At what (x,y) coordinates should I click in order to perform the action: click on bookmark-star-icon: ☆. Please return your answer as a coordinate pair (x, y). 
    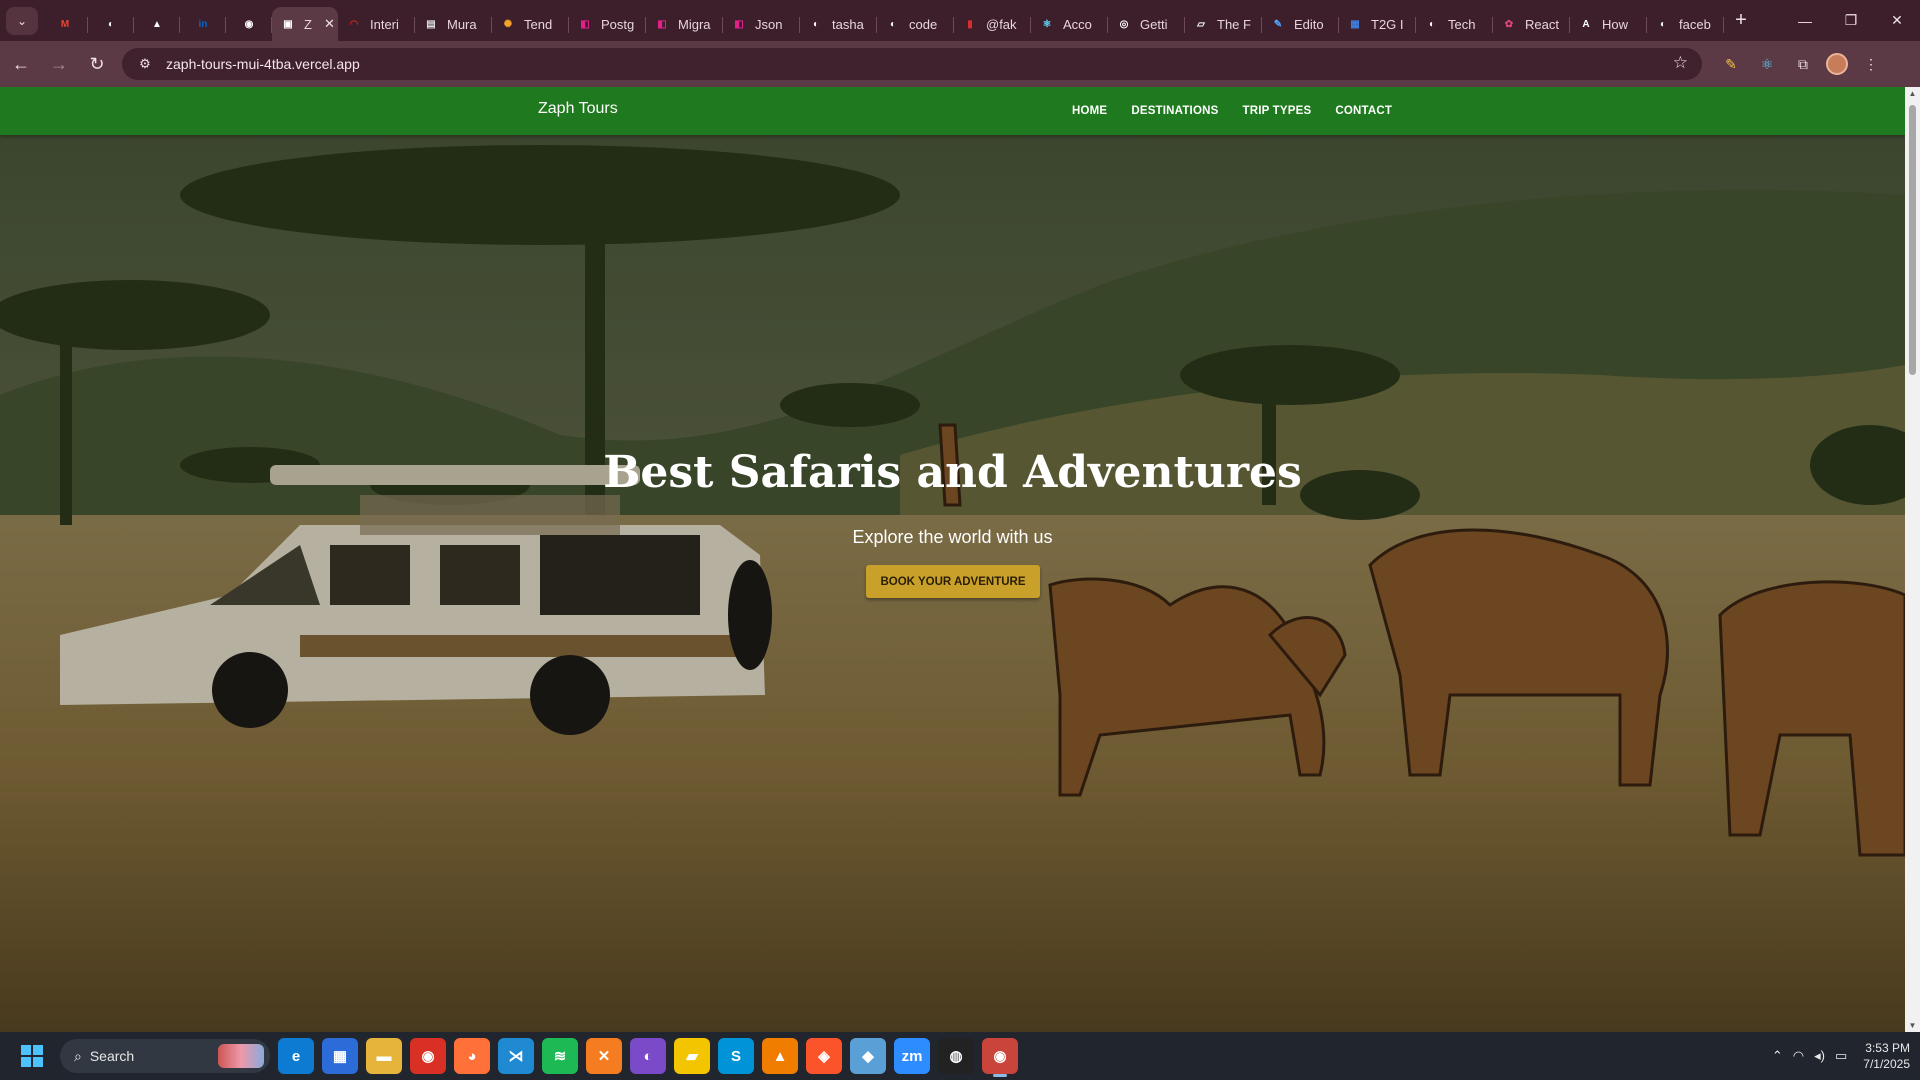
    Looking at the image, I should click on (1680, 63).